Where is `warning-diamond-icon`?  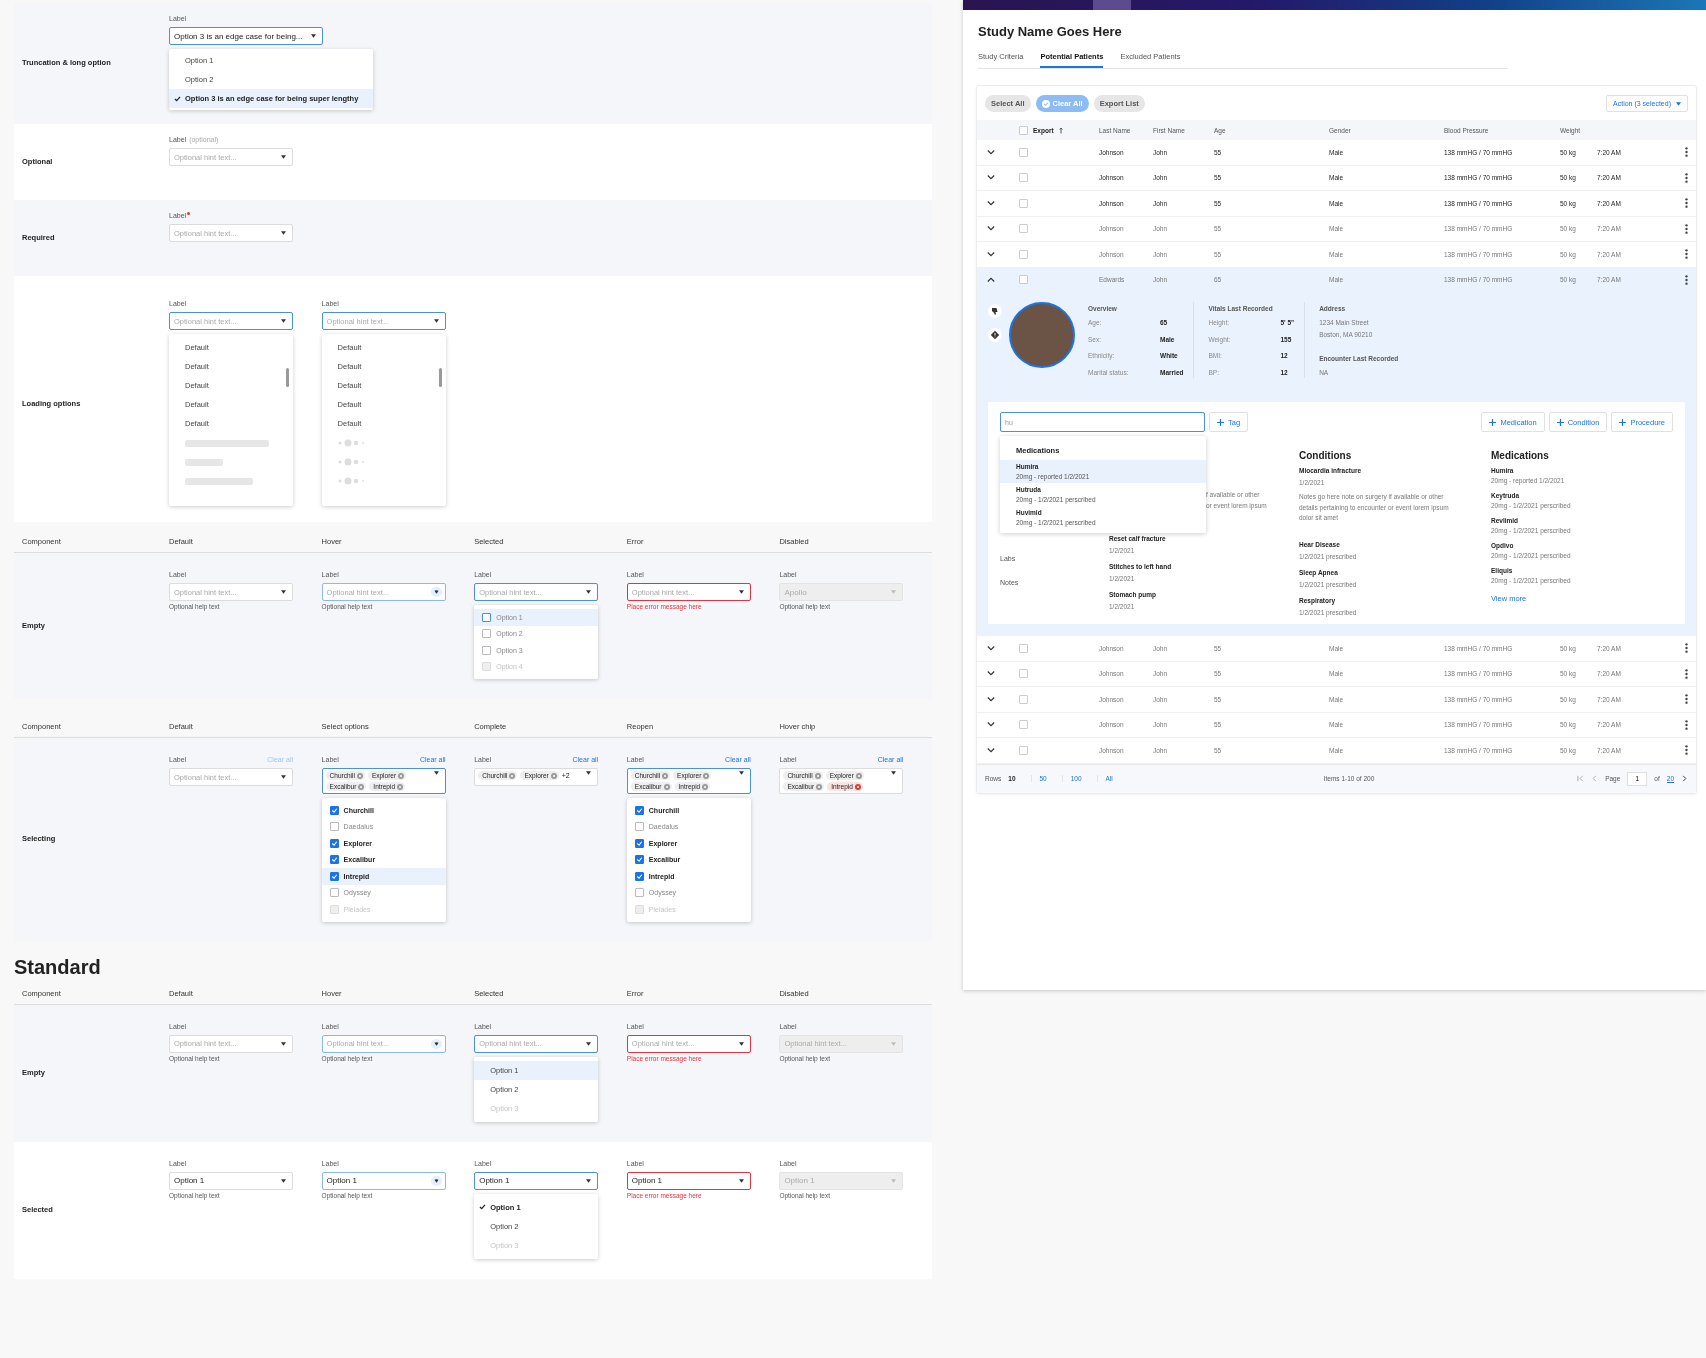
warning-diamond-icon is located at coordinates (995, 335).